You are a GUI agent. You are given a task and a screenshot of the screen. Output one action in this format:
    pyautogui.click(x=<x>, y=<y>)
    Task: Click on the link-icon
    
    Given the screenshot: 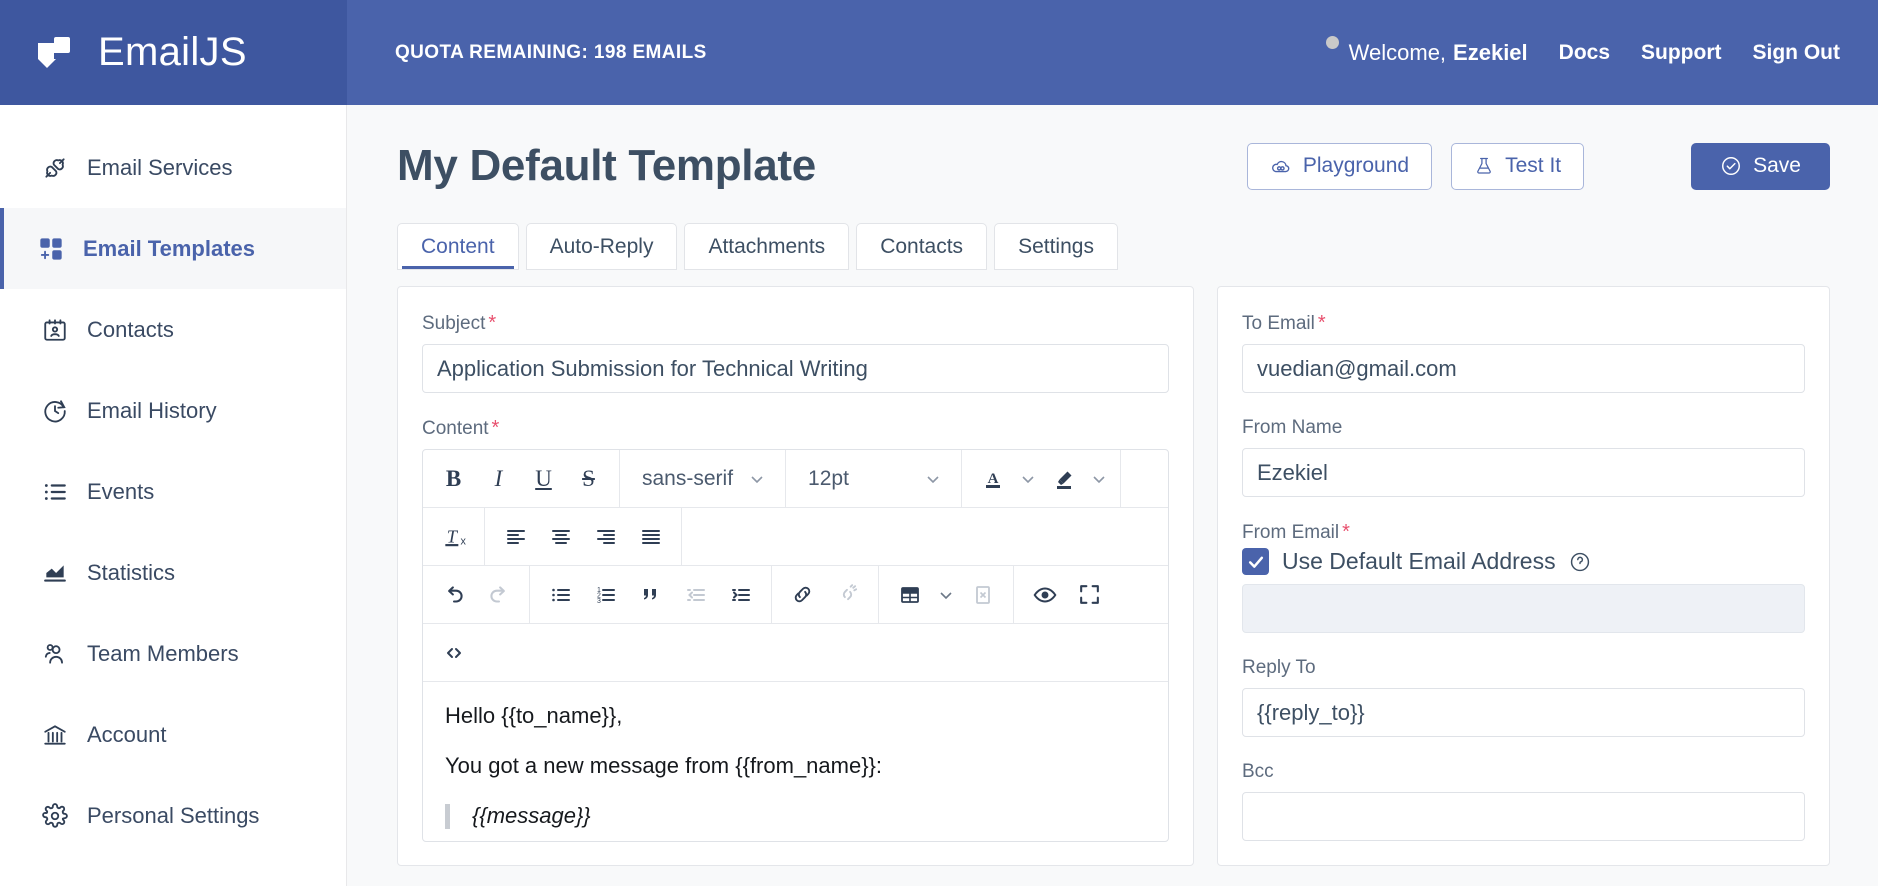 What is the action you would take?
    pyautogui.click(x=802, y=595)
    